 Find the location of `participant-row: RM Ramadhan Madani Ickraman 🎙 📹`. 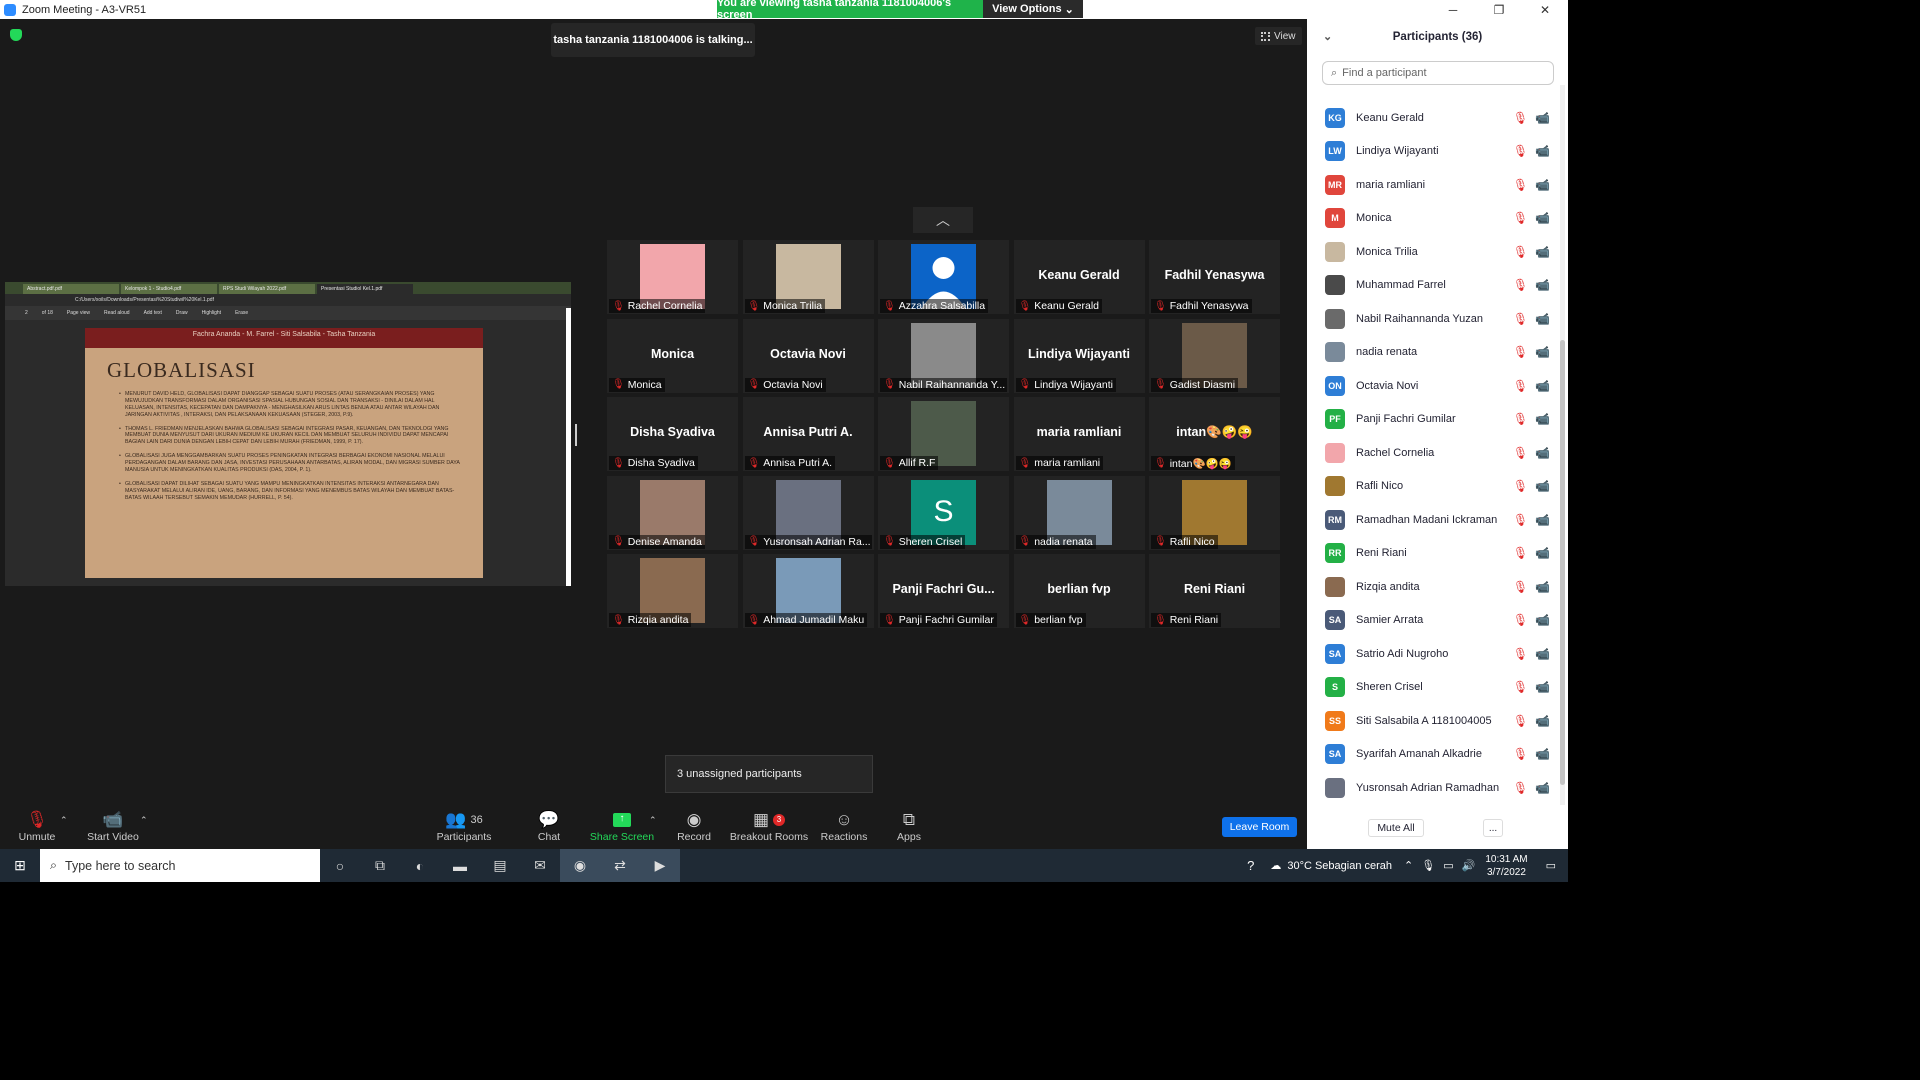

participant-row: RM Ramadhan Madani Ickraman 🎙 📹 is located at coordinates (1433, 520).